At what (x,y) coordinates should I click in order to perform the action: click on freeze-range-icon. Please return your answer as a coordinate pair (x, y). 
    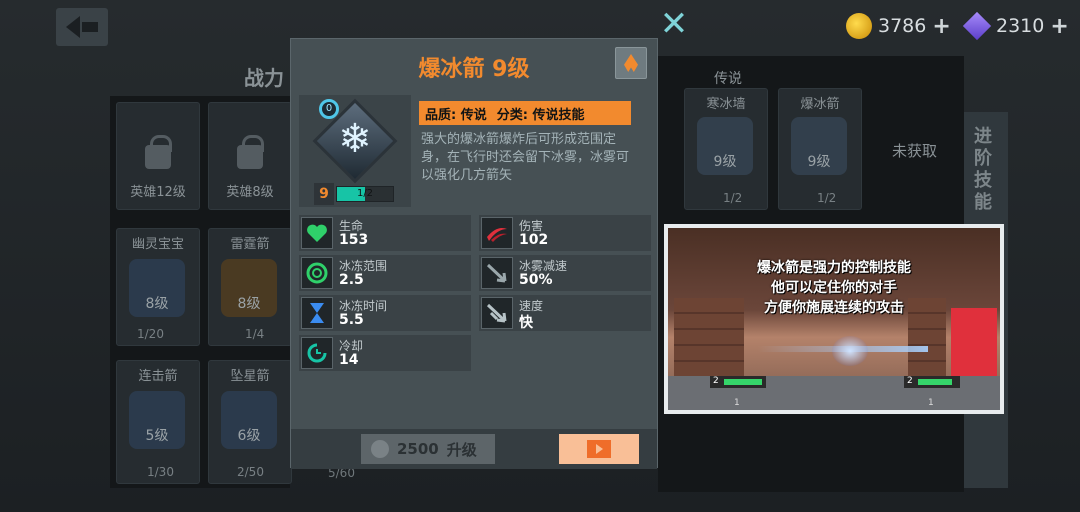
    Looking at the image, I should click on (317, 273).